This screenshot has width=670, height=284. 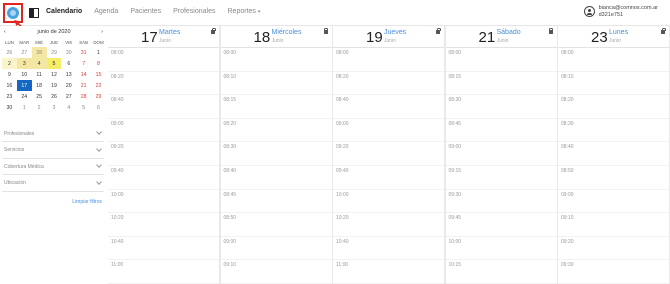 What do you see at coordinates (24, 107) in the screenshot?
I see `calendar-day: 1` at bounding box center [24, 107].